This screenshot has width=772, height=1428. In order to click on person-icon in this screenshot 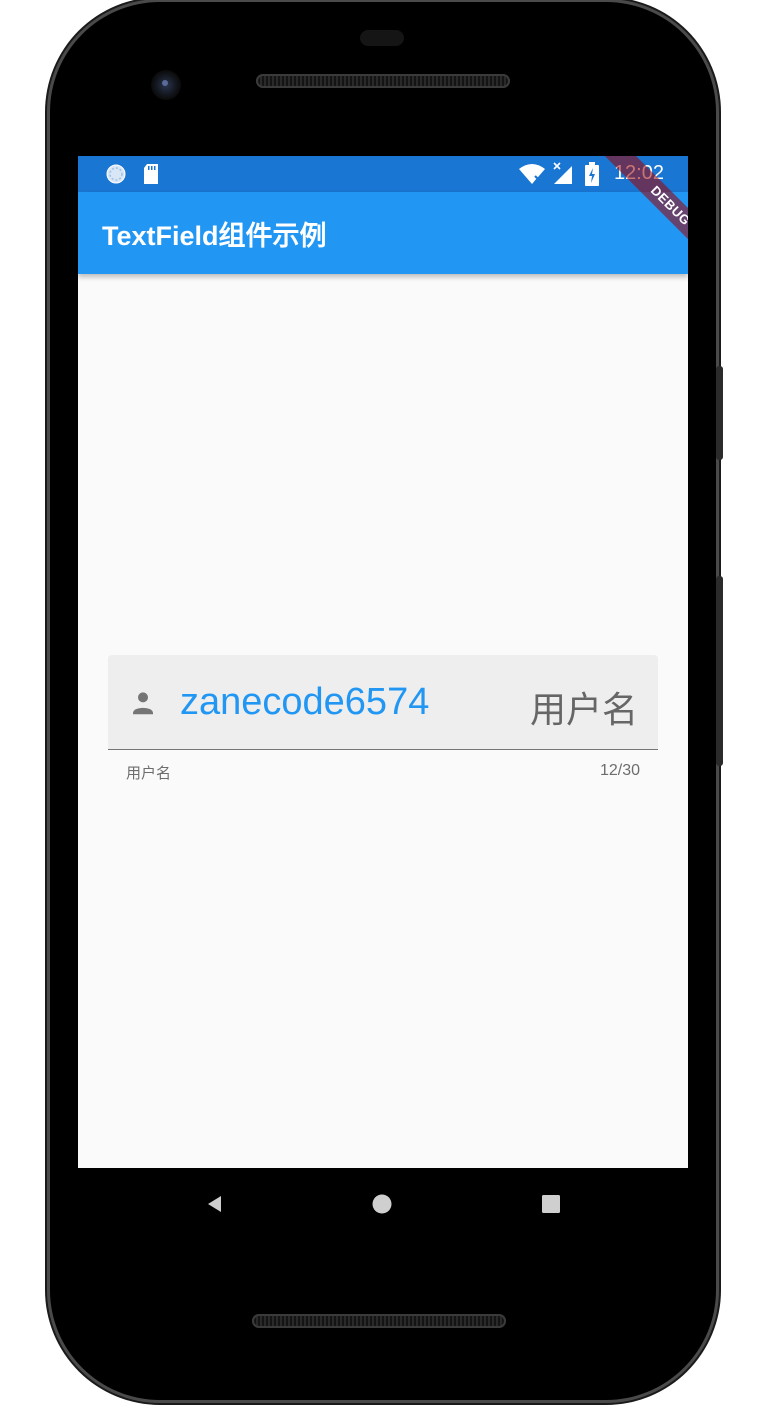, I will do `click(143, 703)`.